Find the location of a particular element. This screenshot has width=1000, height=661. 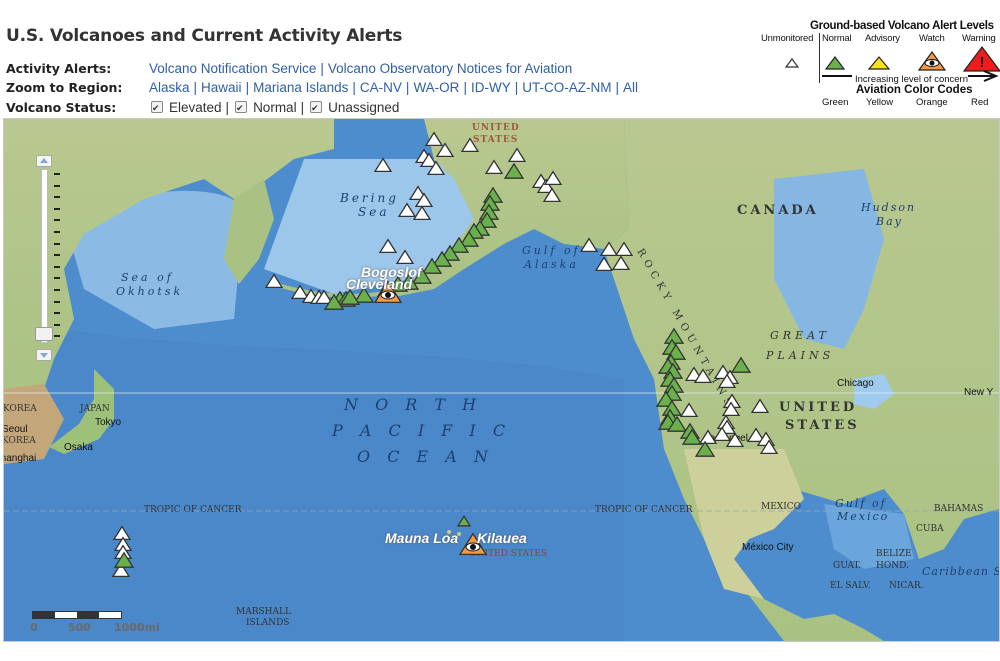

elevated-label: Elevated is located at coordinates (195, 107).